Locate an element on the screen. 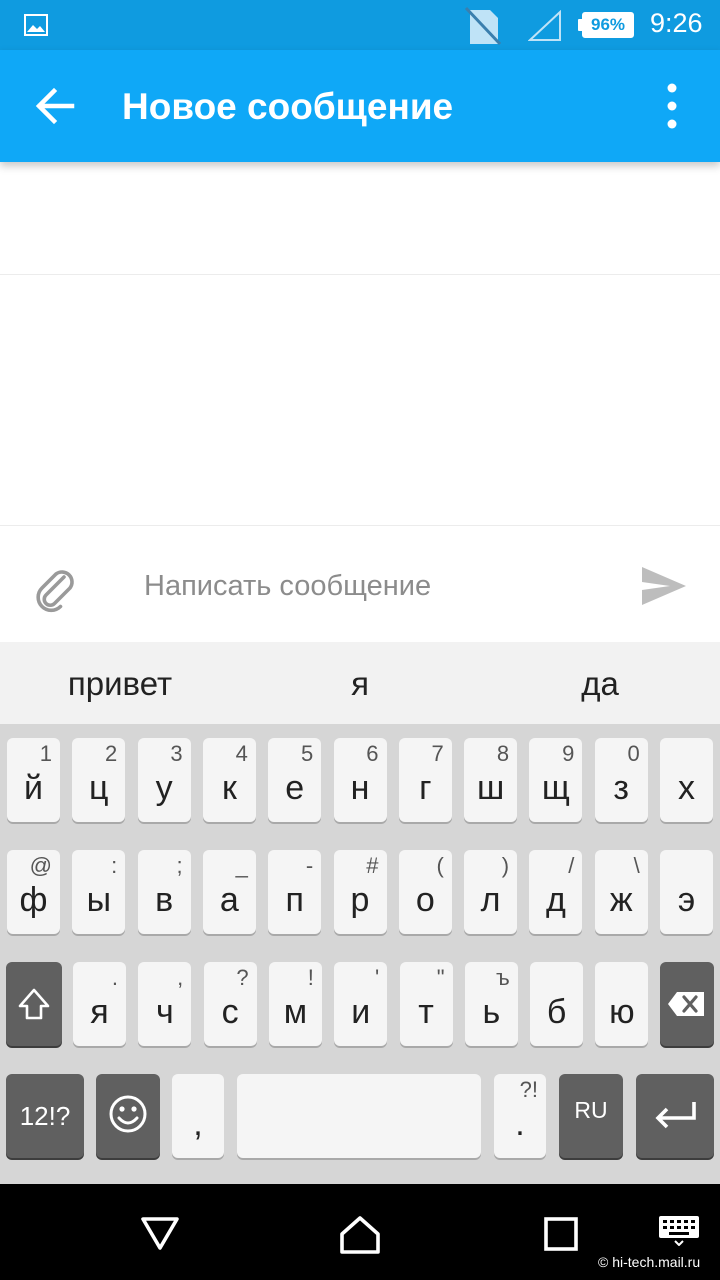 Image resolution: width=720 pixels, height=1280 pixels. key-hint: - is located at coordinates (309, 865).